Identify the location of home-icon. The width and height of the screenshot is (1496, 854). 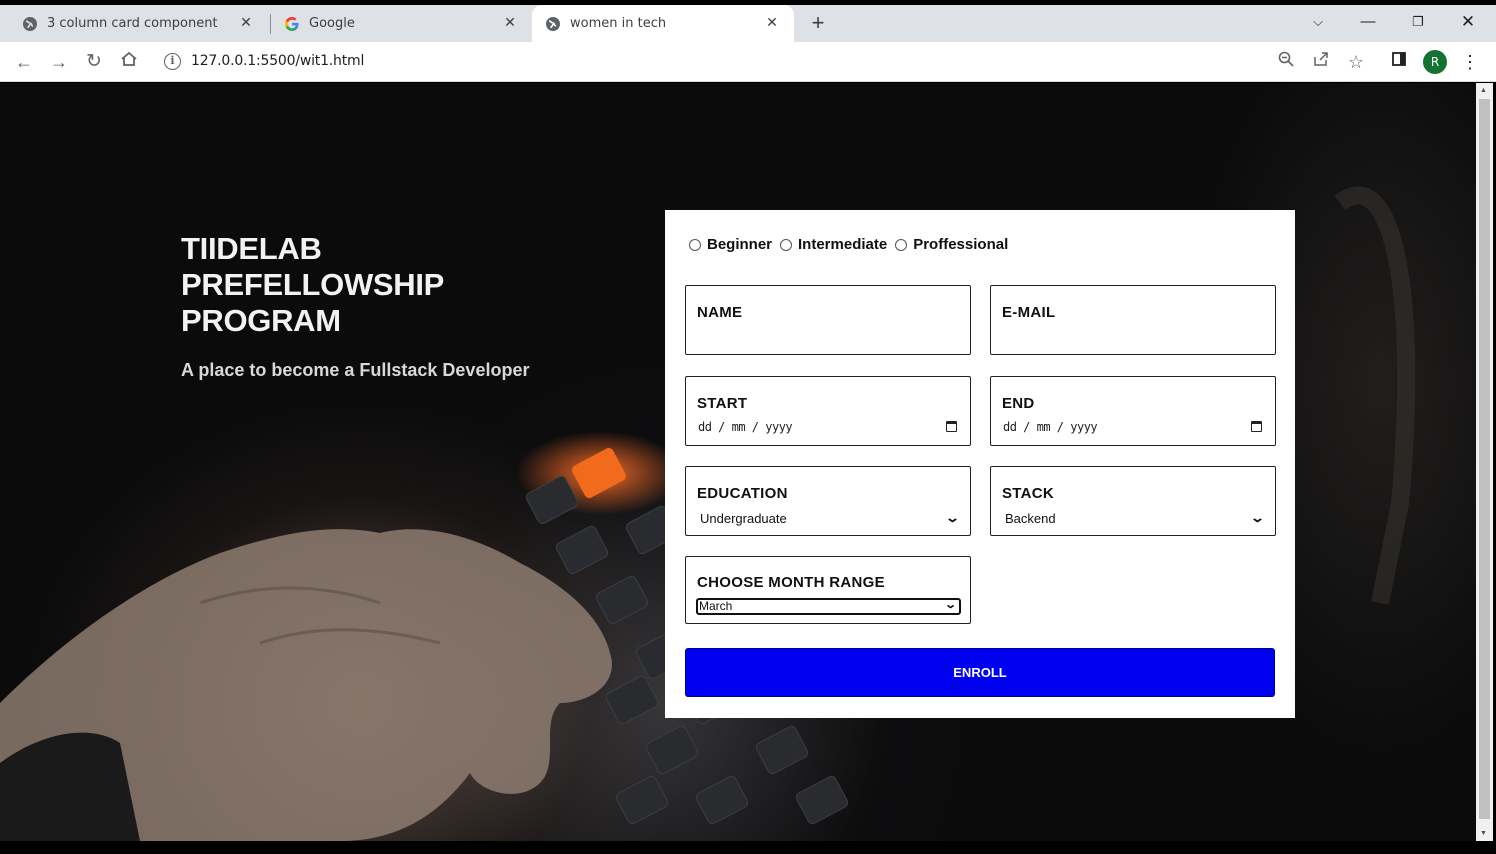
(129, 58).